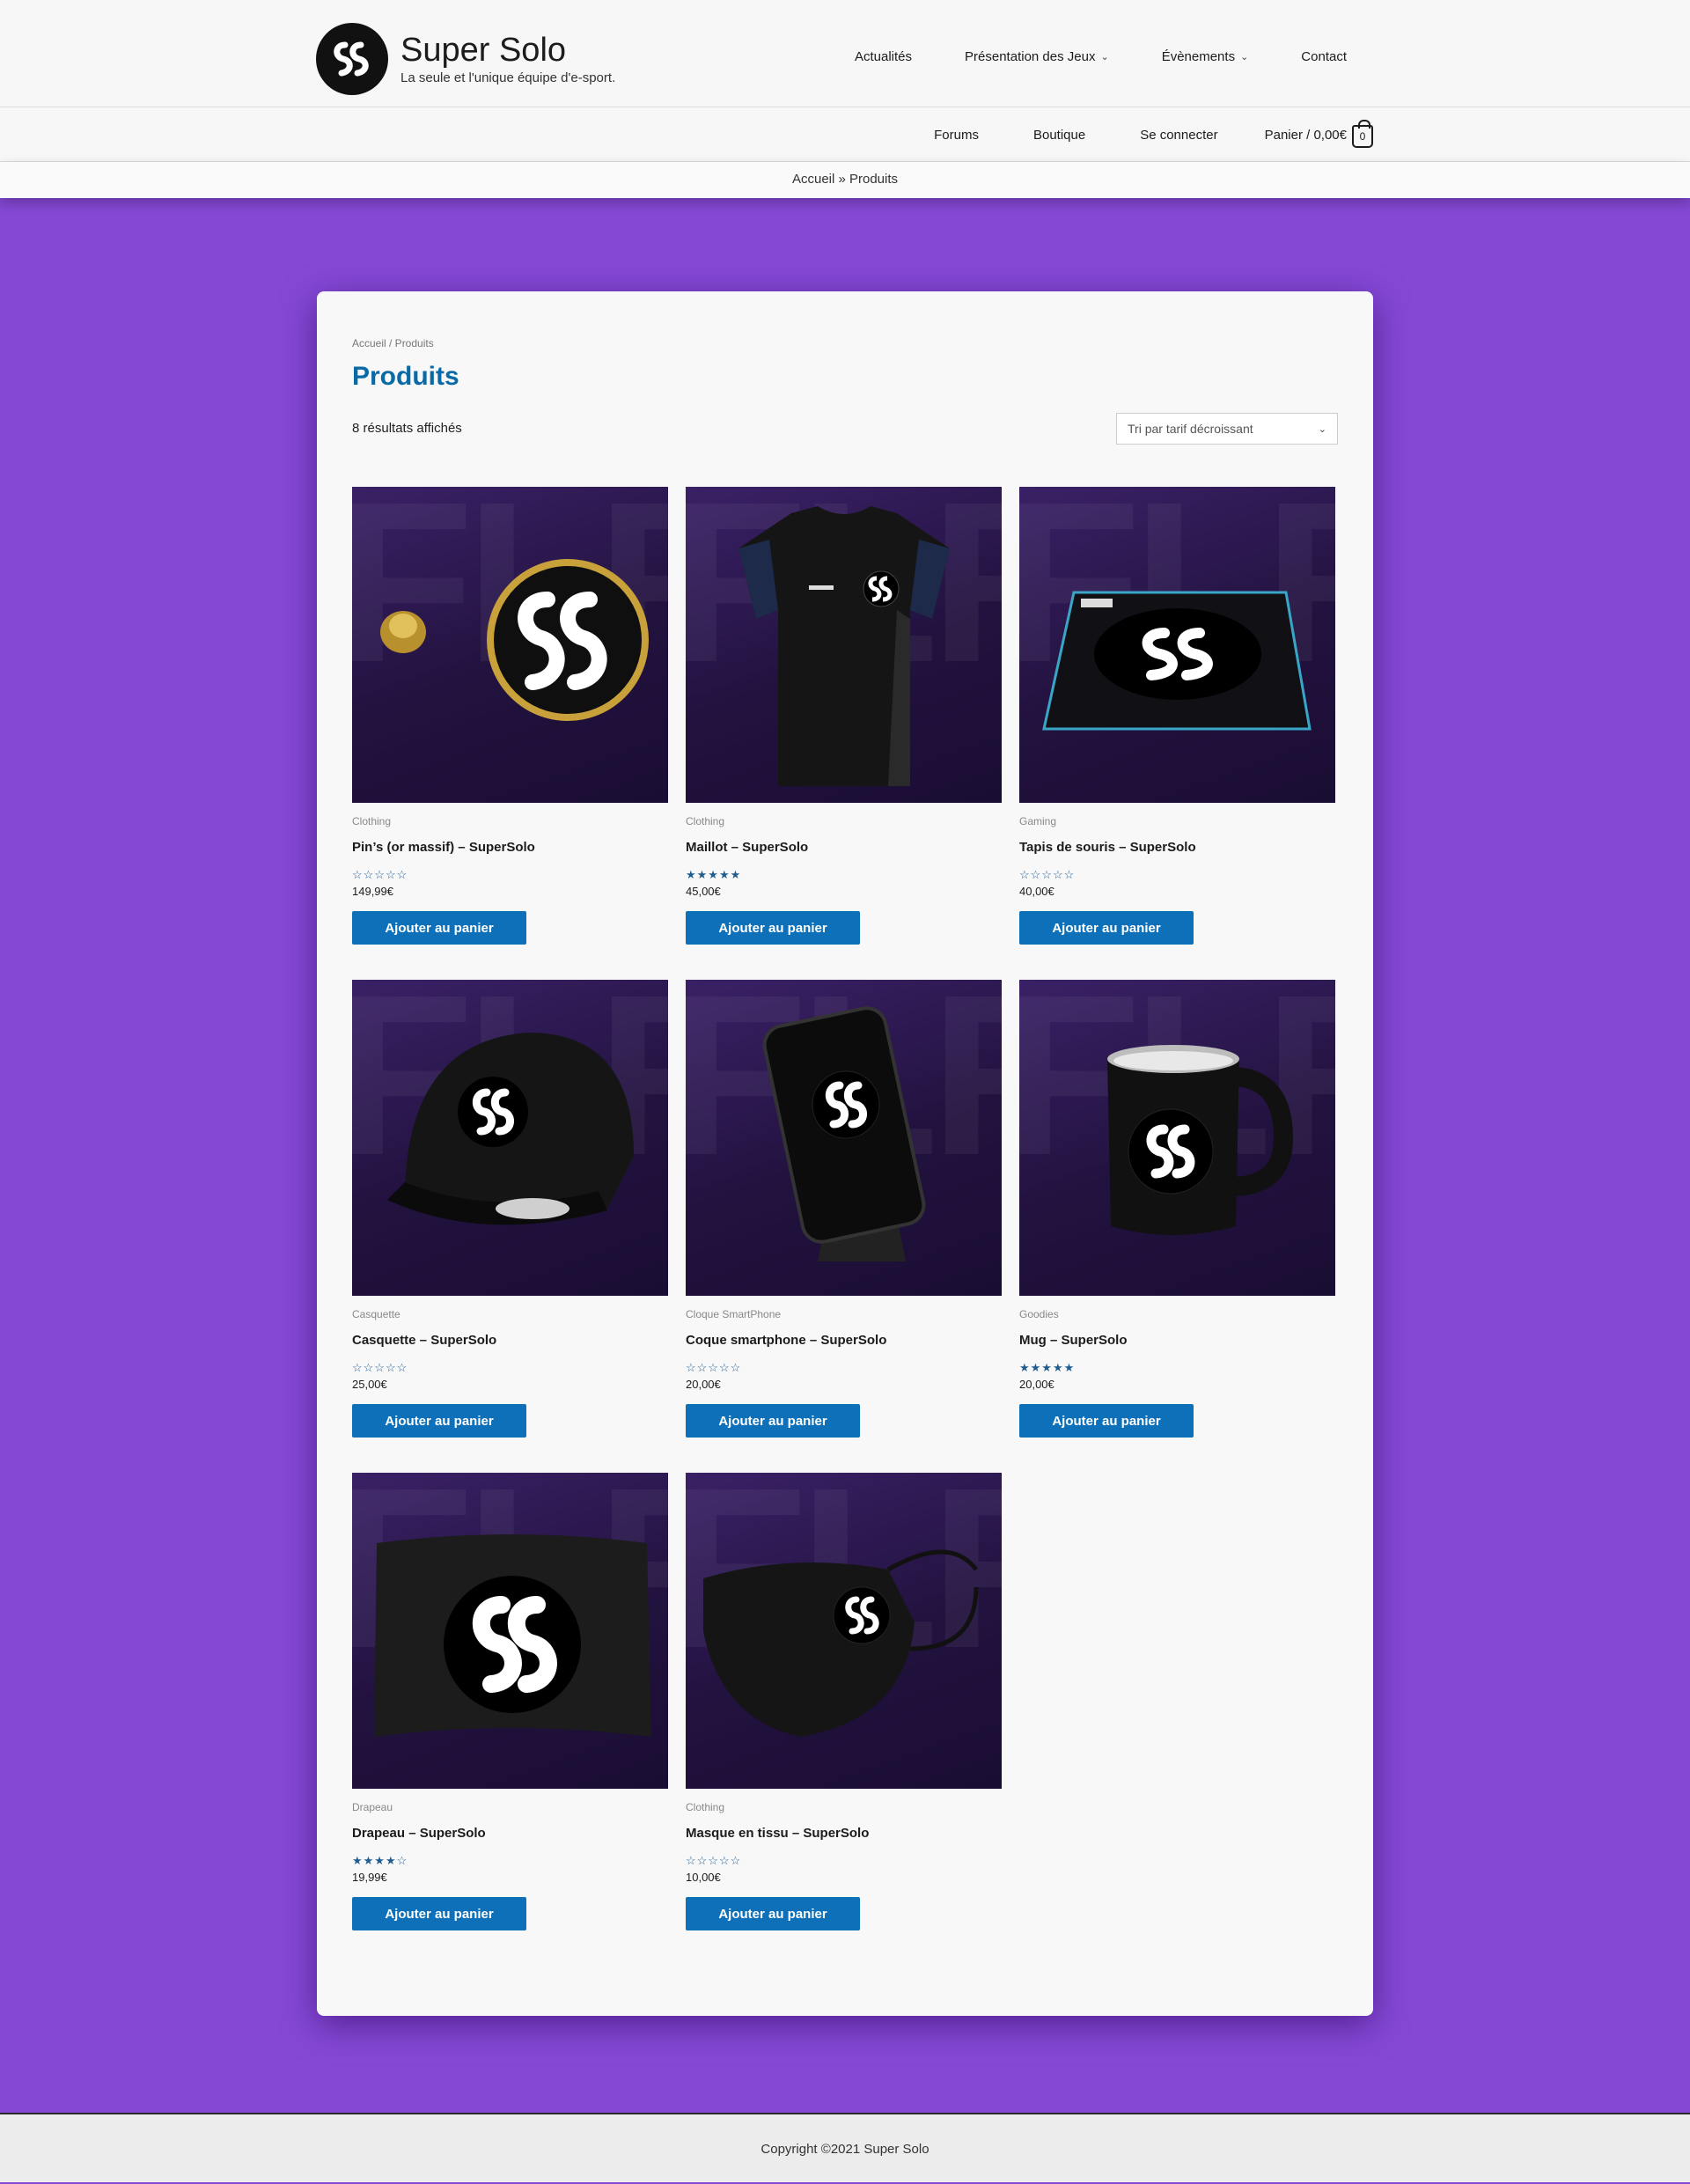 The height and width of the screenshot is (2184, 1690). I want to click on nav-label: Présentation des Jeux, so click(1031, 57).